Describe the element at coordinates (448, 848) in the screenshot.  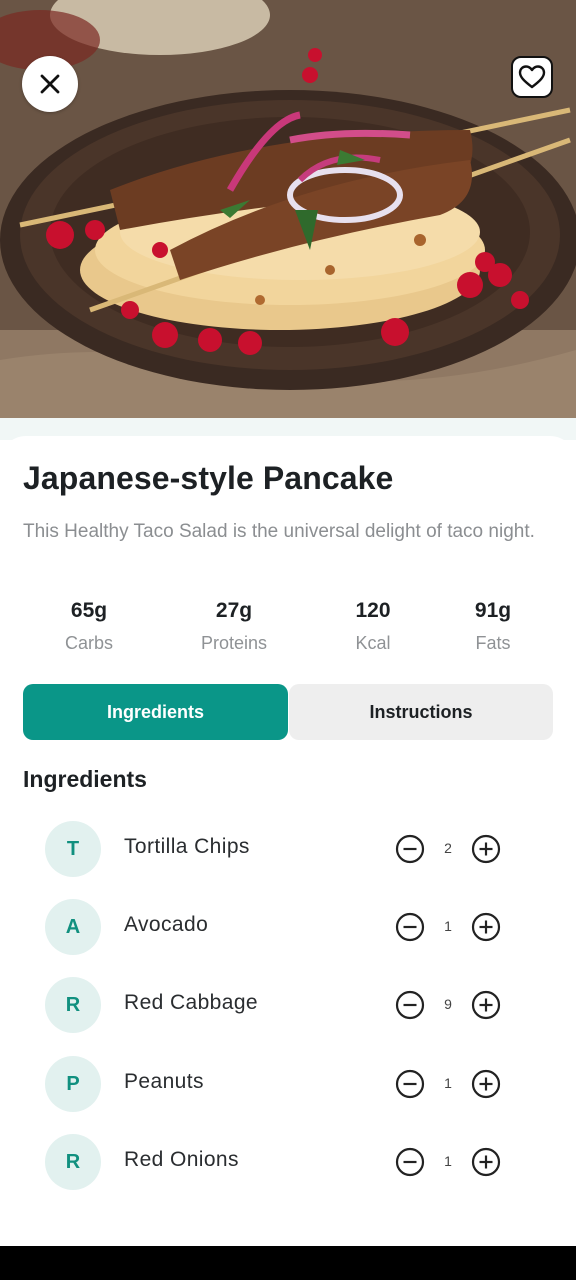
I see `ingredient-quantity: 2` at that location.